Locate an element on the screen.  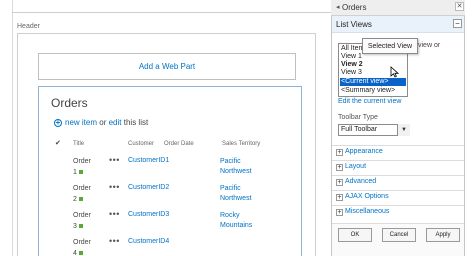
tool-pane-title: Orders is located at coordinates (354, 7).